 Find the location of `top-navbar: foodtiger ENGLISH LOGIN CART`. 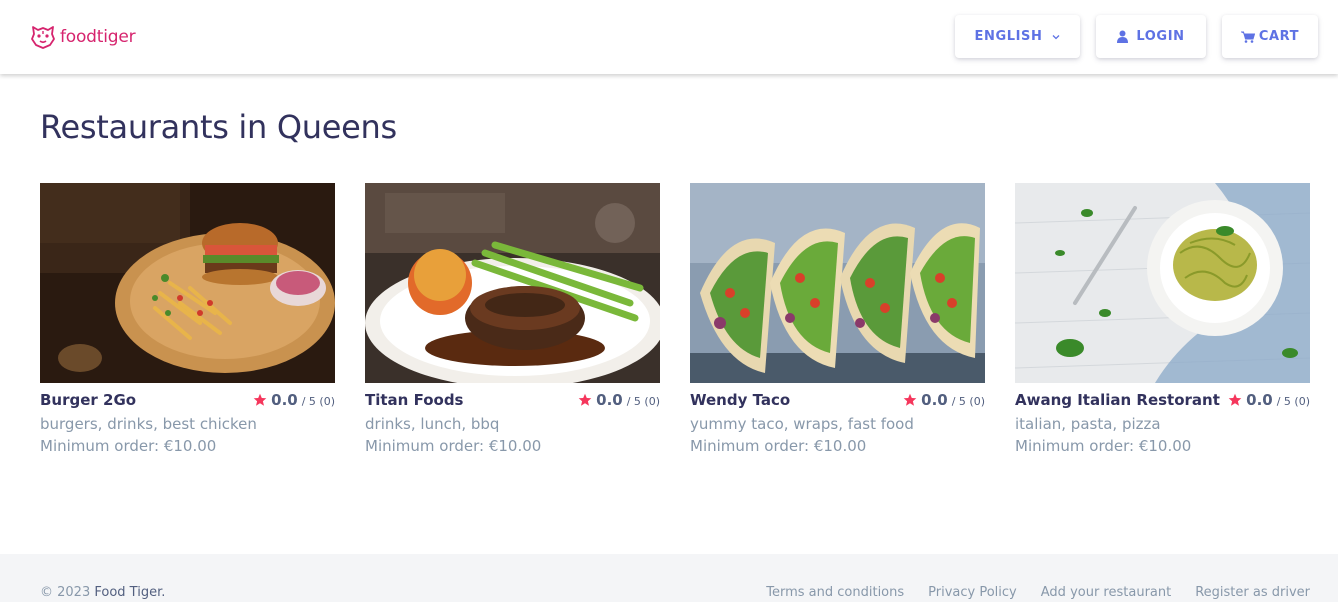

top-navbar: foodtiger ENGLISH LOGIN CART is located at coordinates (669, 37).